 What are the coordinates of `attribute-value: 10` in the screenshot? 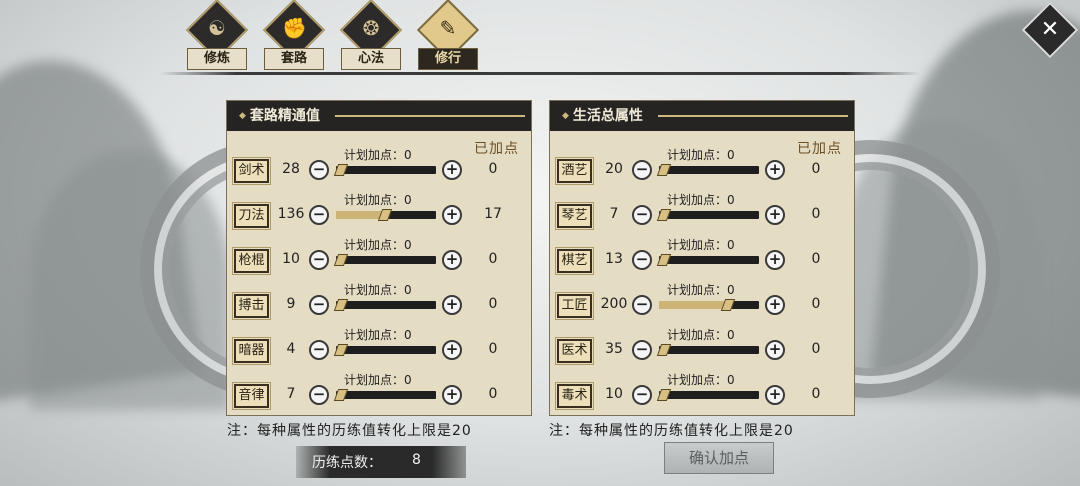 It's located at (291, 259).